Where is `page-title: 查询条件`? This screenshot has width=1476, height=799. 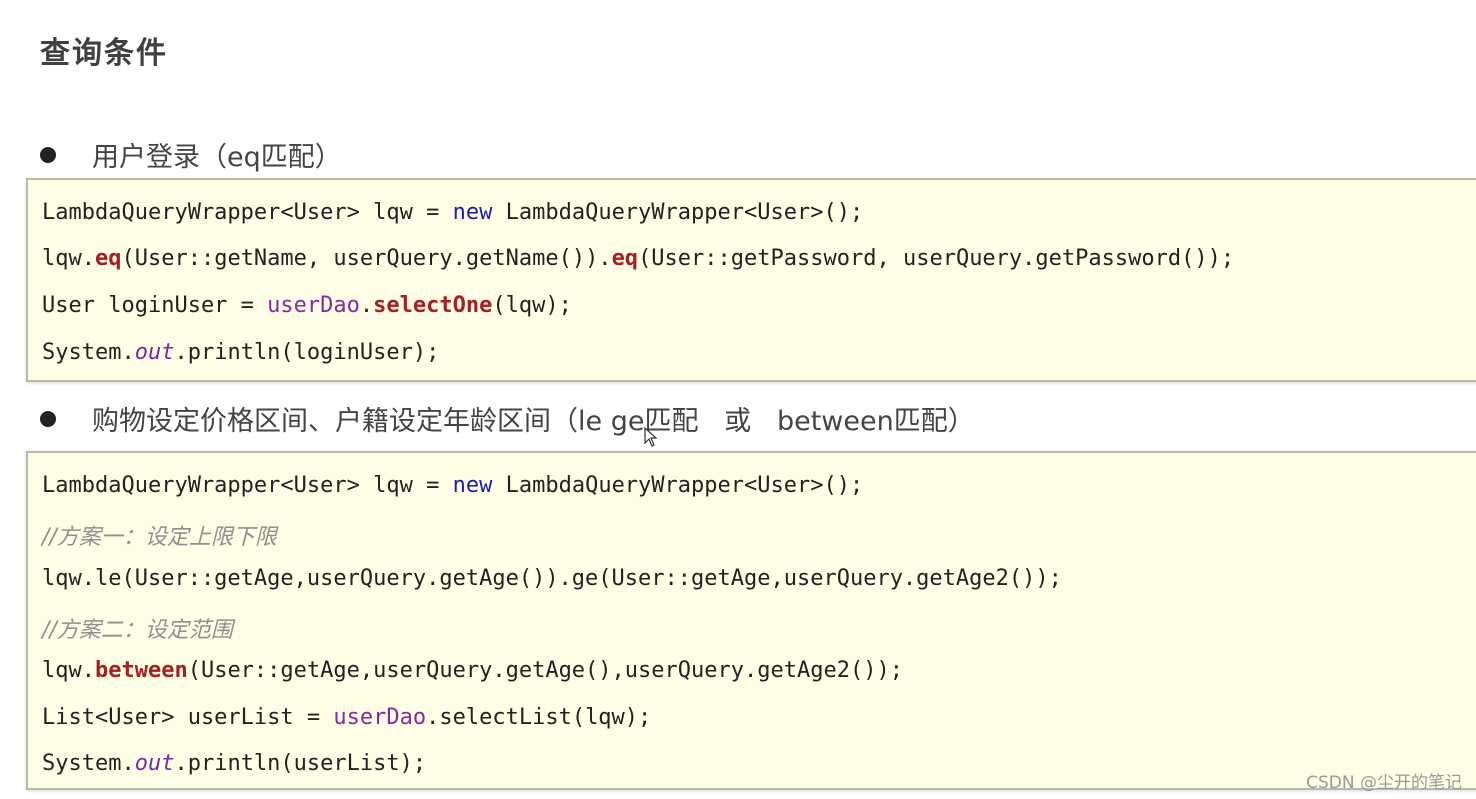
page-title: 查询条件 is located at coordinates (104, 53).